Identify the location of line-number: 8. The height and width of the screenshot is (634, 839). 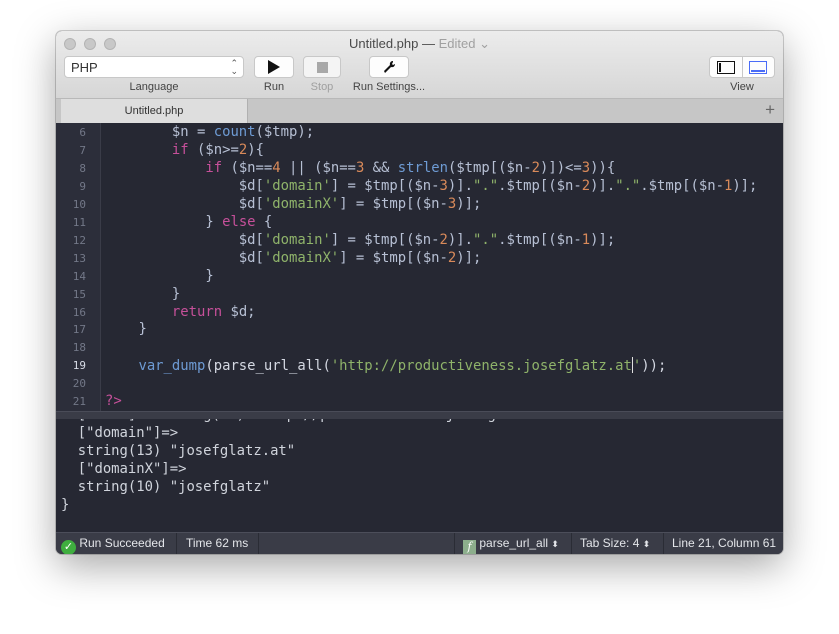
(82, 168).